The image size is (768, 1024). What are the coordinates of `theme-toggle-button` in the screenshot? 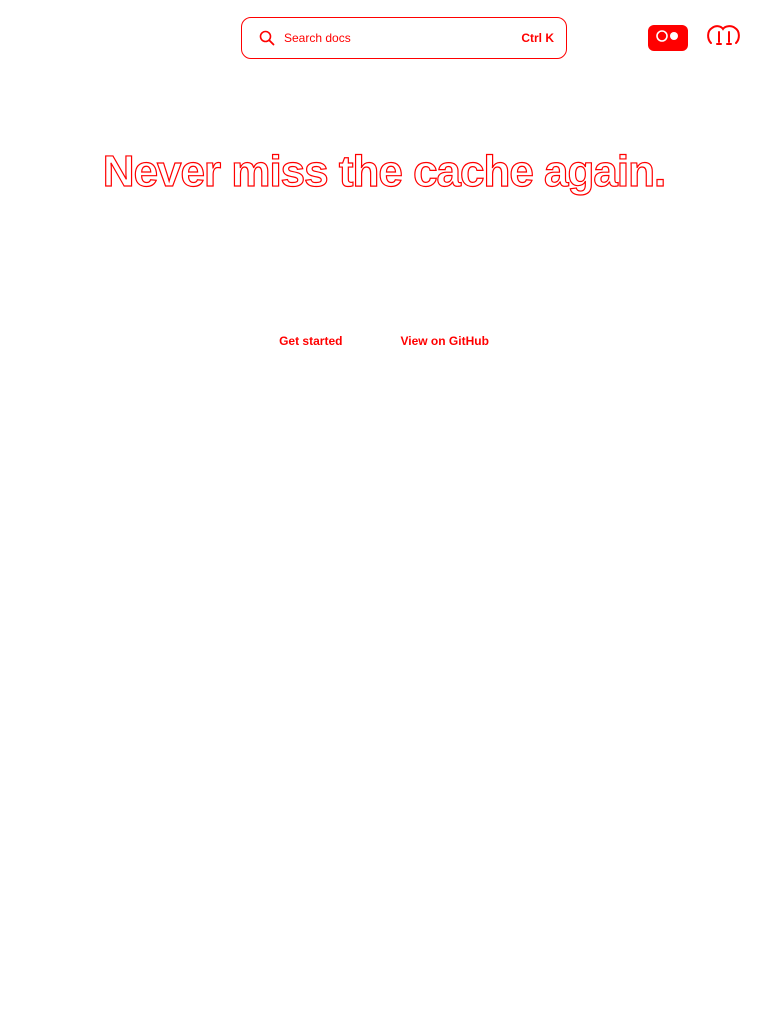 It's located at (668, 38).